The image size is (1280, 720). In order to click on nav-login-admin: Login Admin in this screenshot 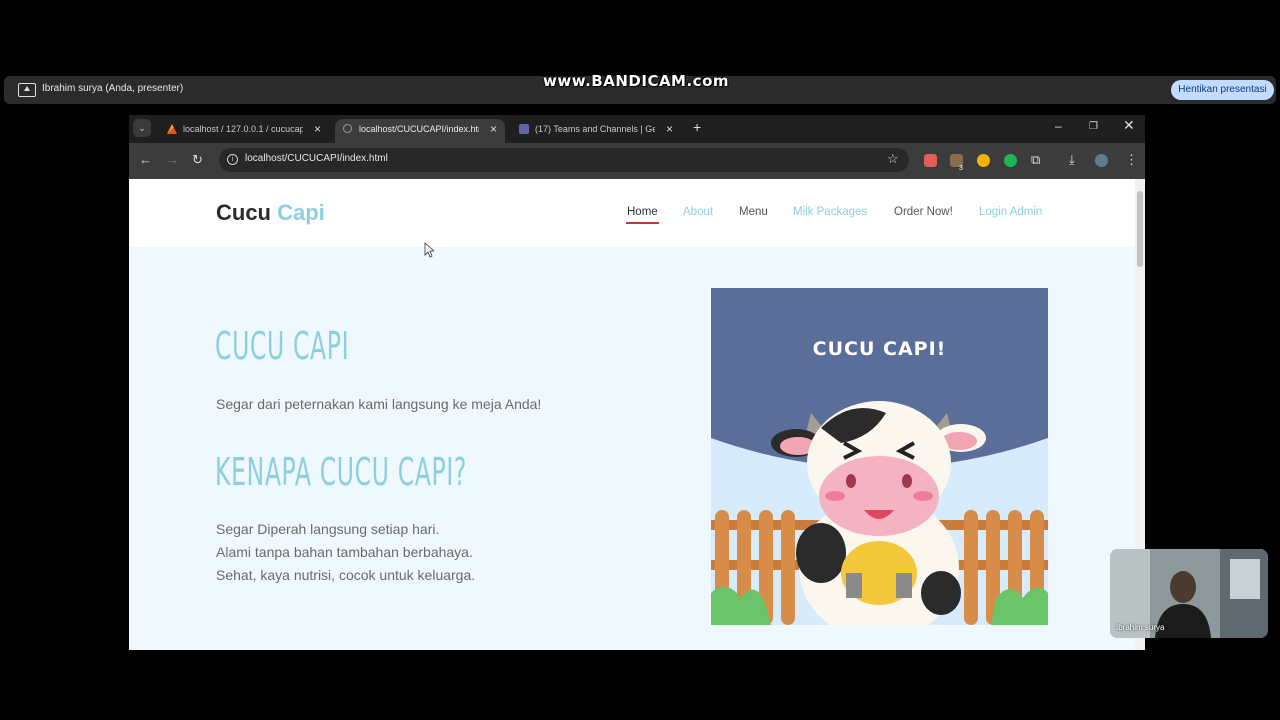, I will do `click(1010, 212)`.